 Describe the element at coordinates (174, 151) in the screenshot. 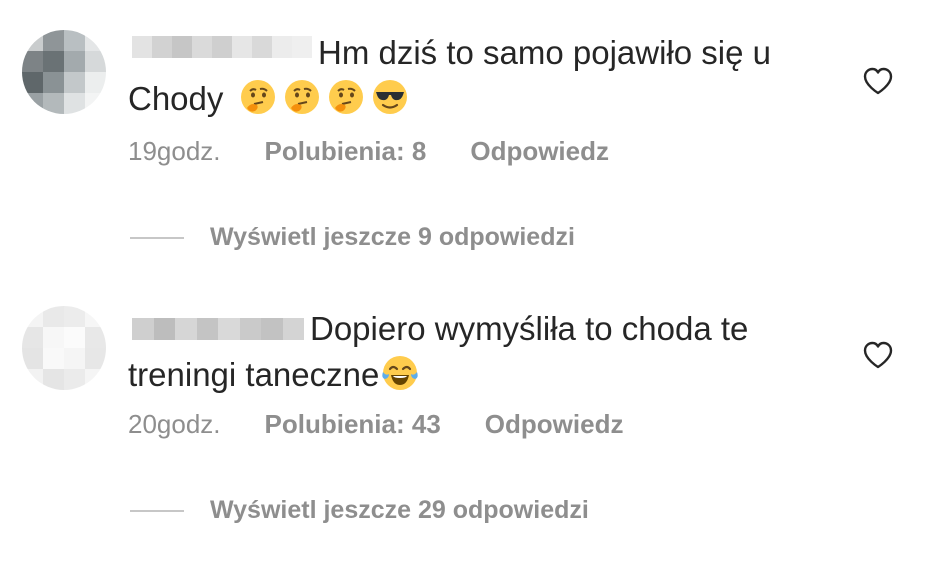

I see `comment-time: 19godz.` at that location.